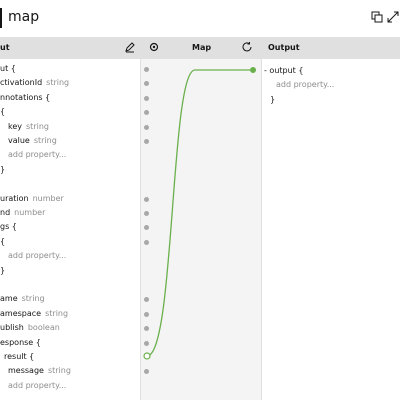 The width and height of the screenshot is (400, 400). Describe the element at coordinates (253, 70) in the screenshot. I see `connector-target-port` at that location.